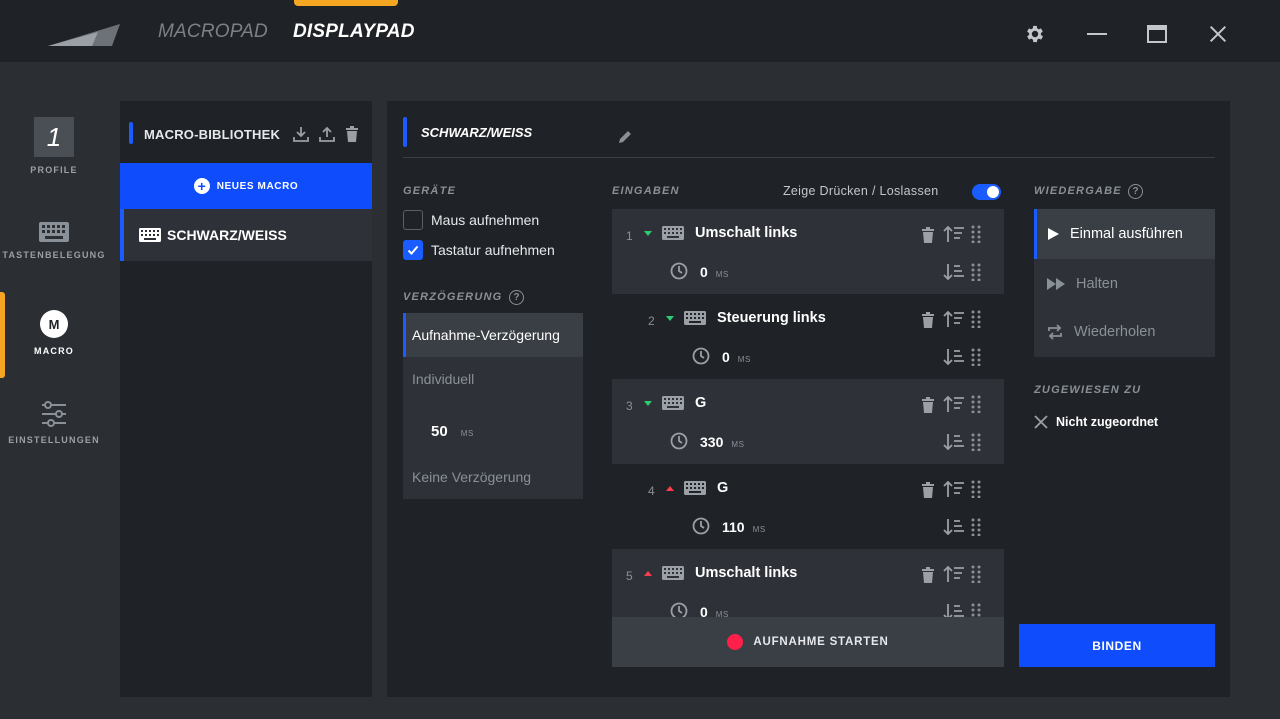  I want to click on playback-title: WIEDERGABE, so click(1078, 191).